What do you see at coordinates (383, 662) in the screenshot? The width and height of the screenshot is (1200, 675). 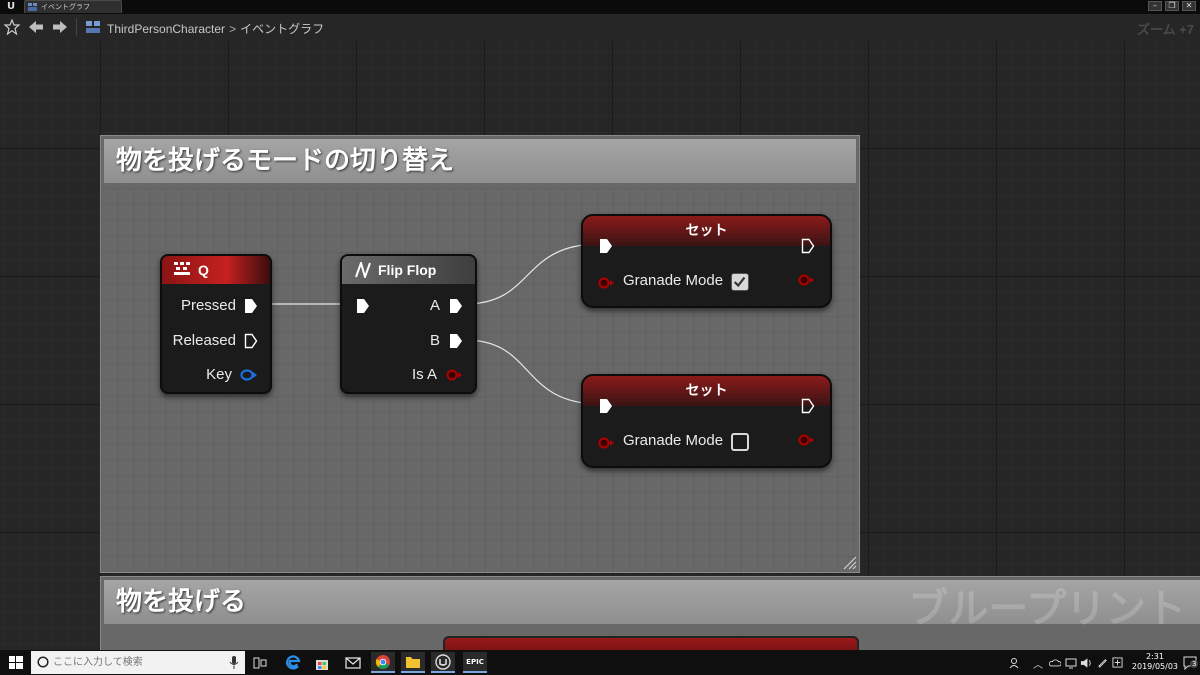 I see `chrome-icon` at bounding box center [383, 662].